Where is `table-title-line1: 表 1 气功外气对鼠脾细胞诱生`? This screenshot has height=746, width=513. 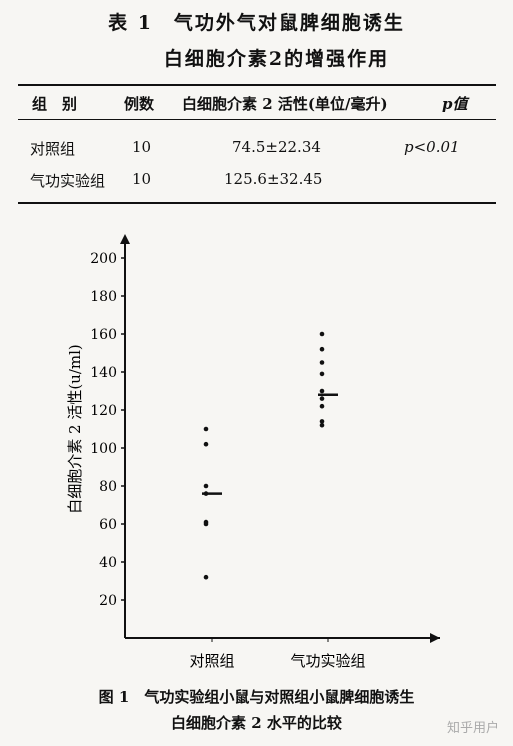
table-title-line1: 表 1 气功外气对鼠脾细胞诱生 is located at coordinates (256, 23).